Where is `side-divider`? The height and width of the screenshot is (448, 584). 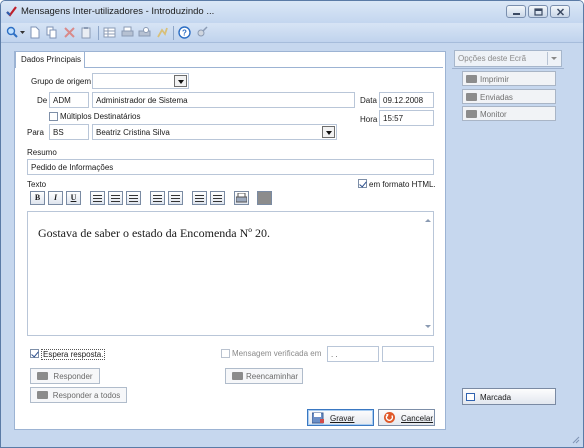
side-divider is located at coordinates (508, 68).